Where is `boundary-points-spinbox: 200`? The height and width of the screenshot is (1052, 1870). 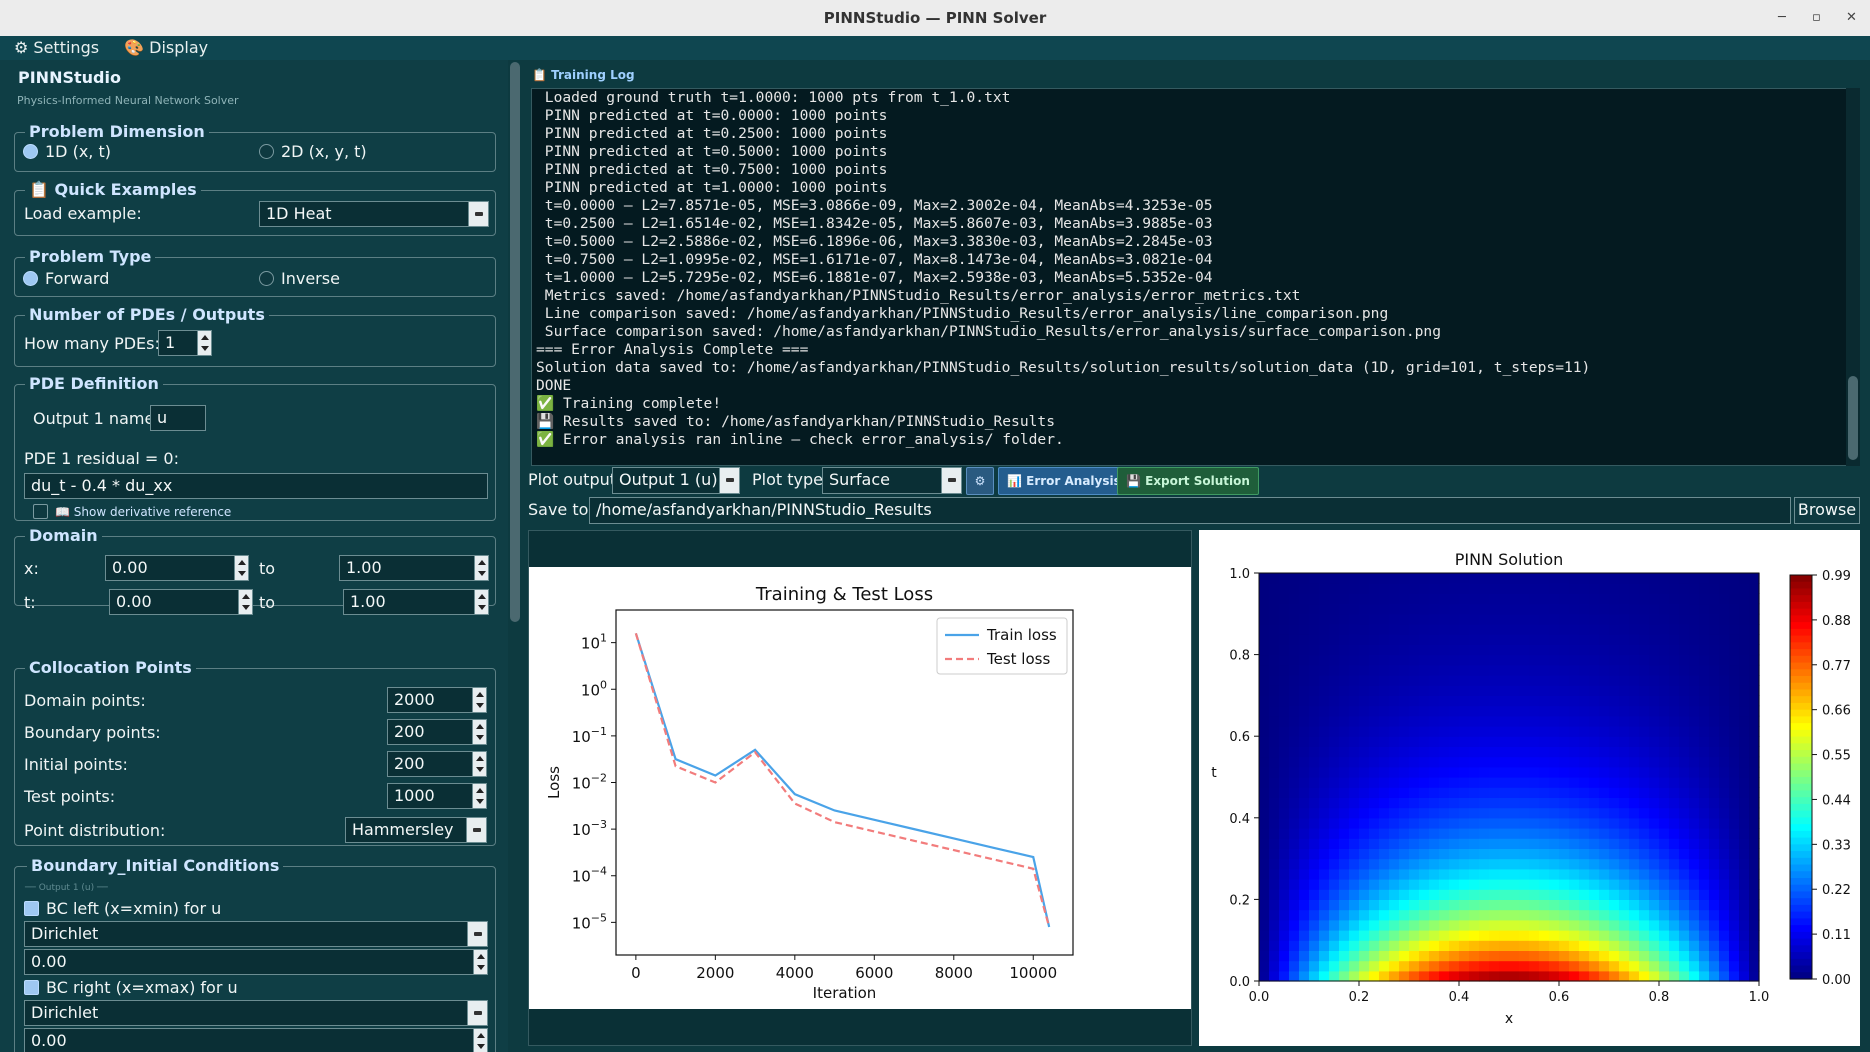
boundary-points-spinbox: 200 is located at coordinates (437, 732).